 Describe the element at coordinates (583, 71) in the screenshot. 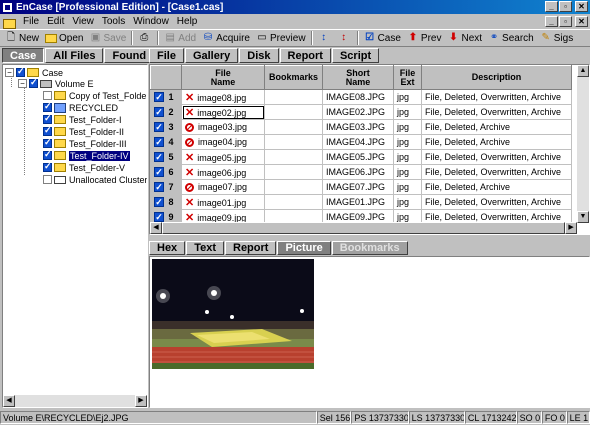

I see `scroll-up-icon: ▲` at that location.